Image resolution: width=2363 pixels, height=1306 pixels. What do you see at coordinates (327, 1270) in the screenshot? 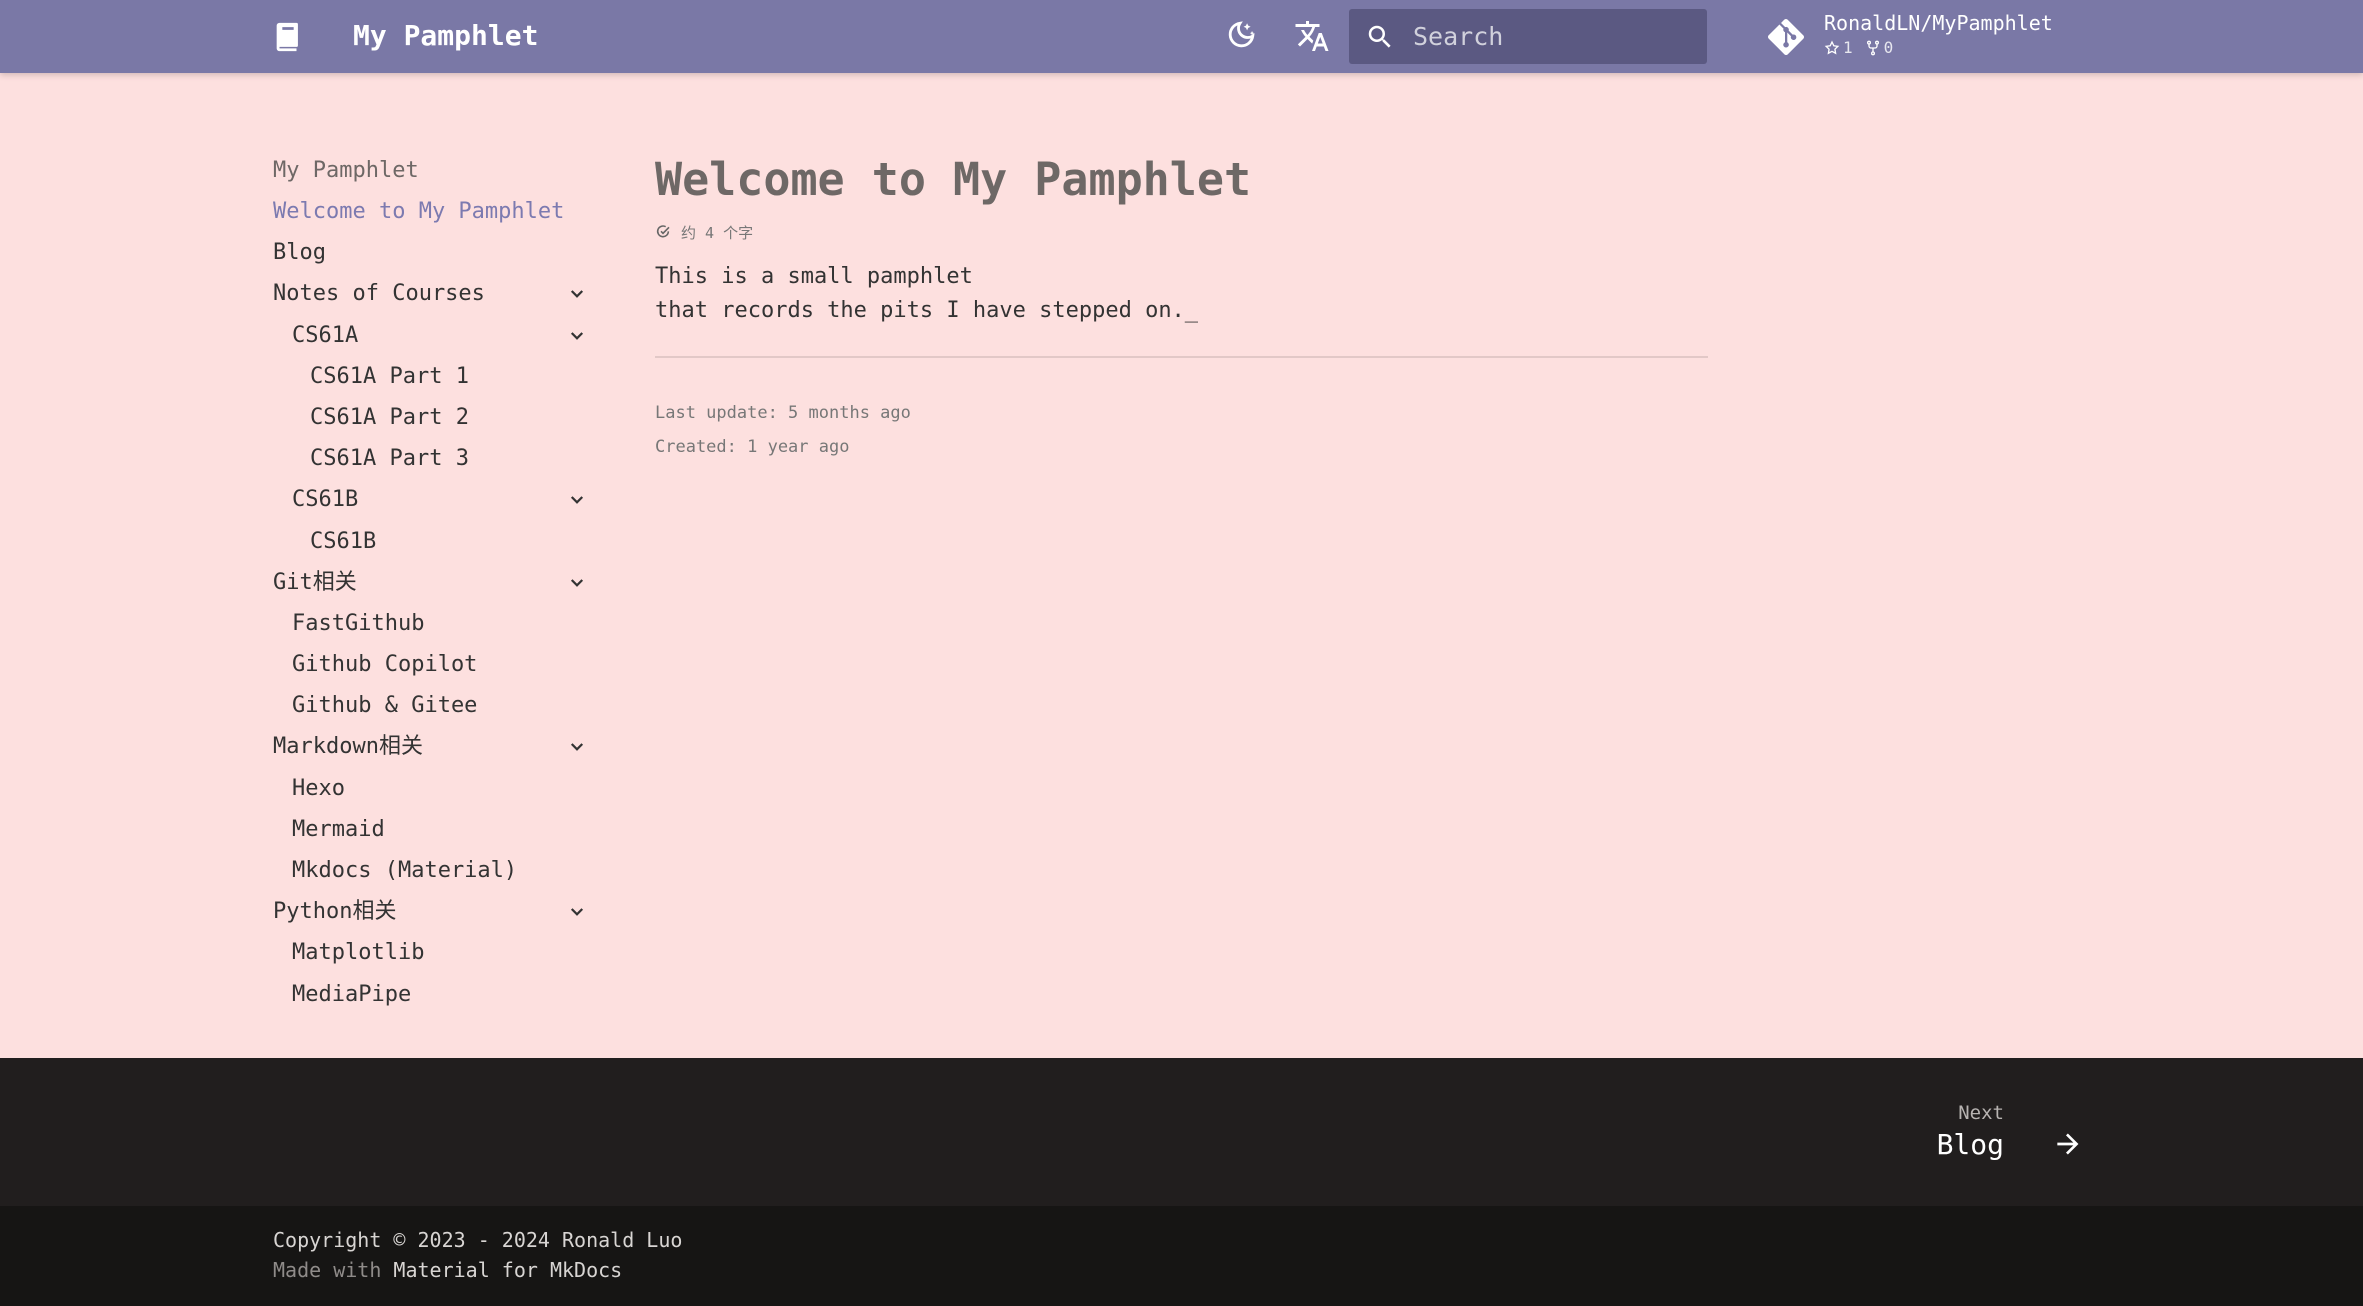
I see `made-with-prefix: Made with` at bounding box center [327, 1270].